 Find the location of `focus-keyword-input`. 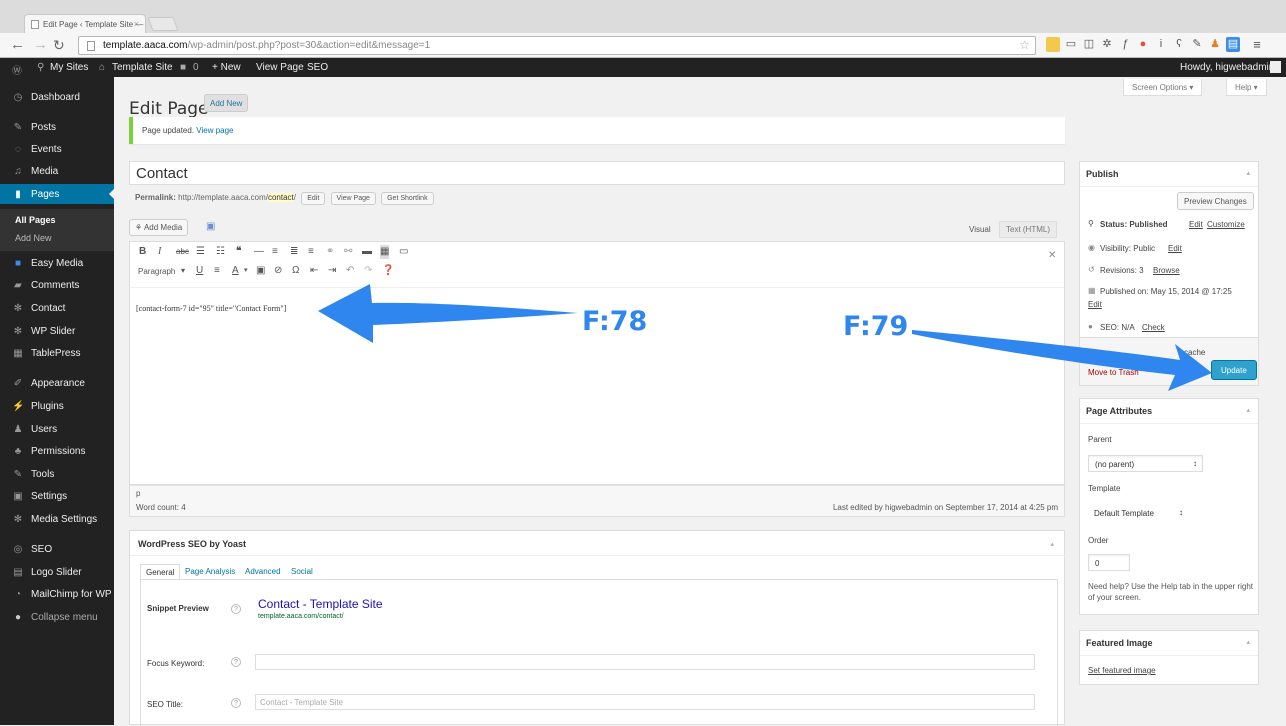

focus-keyword-input is located at coordinates (645, 662).